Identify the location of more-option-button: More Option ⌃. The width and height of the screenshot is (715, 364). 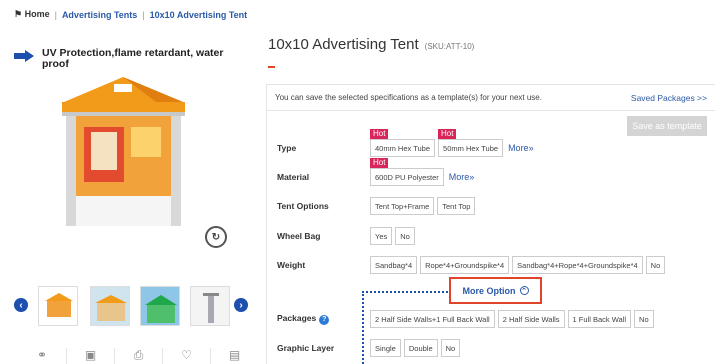
(495, 290).